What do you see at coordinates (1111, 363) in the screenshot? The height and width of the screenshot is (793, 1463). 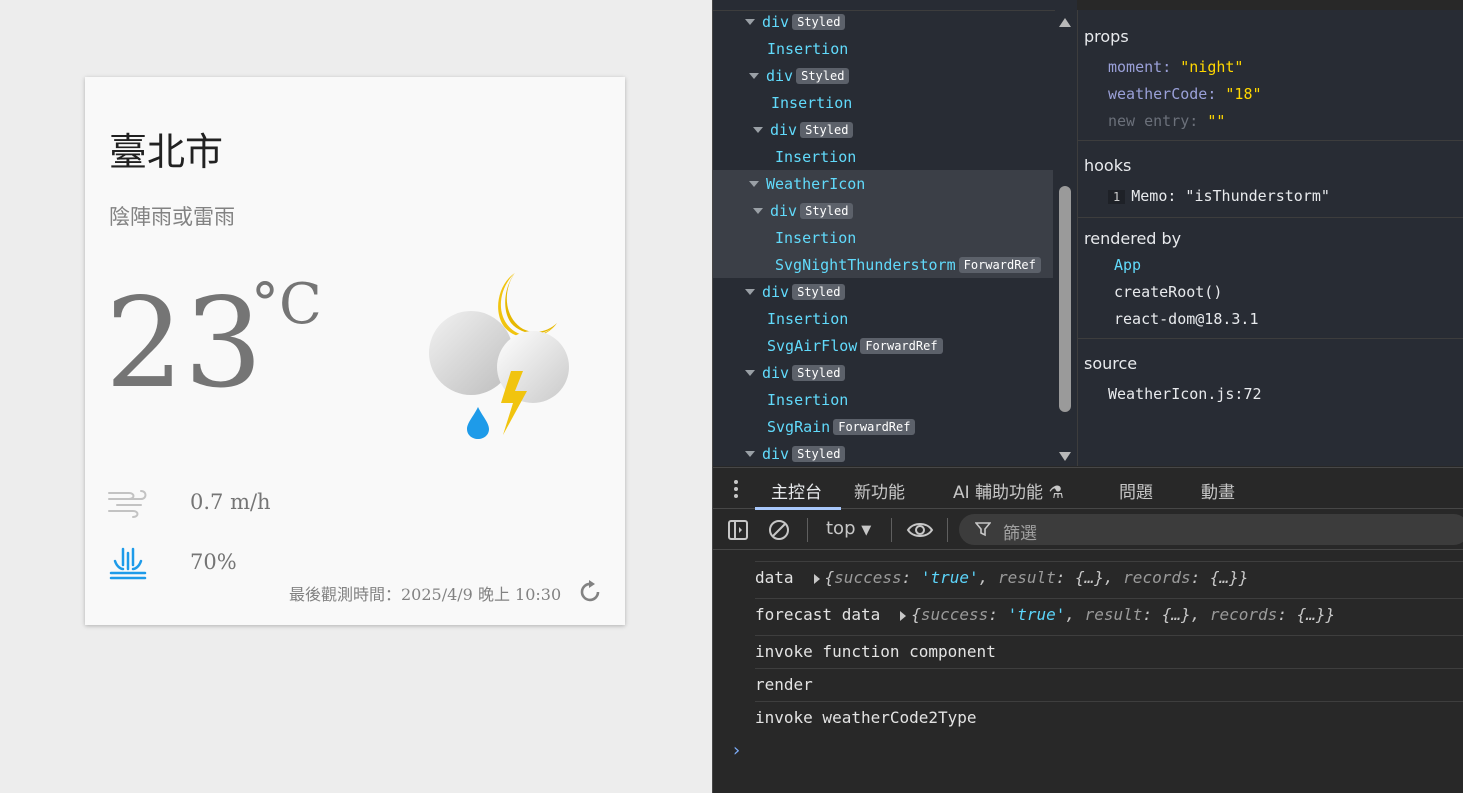 I see `source-title: source` at bounding box center [1111, 363].